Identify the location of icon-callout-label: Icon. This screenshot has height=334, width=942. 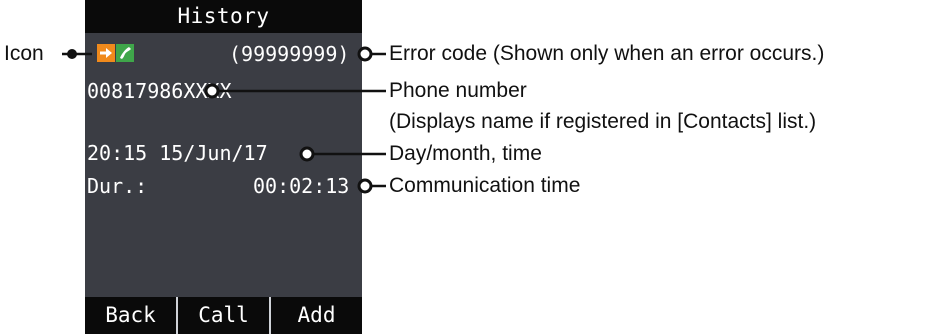
(24, 53).